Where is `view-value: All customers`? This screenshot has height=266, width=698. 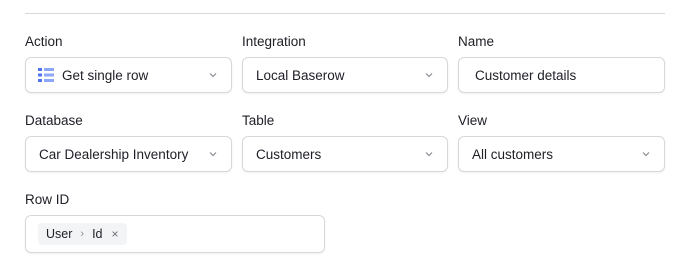 view-value: All customers is located at coordinates (513, 154).